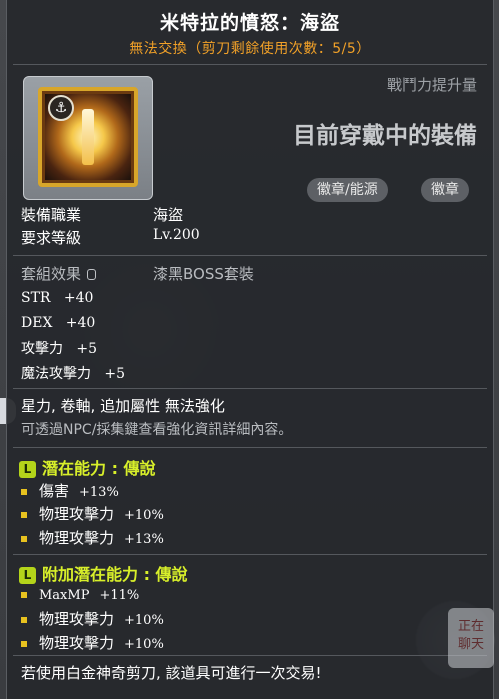  Describe the element at coordinates (92, 274) in the screenshot. I see `lock-icon` at that location.